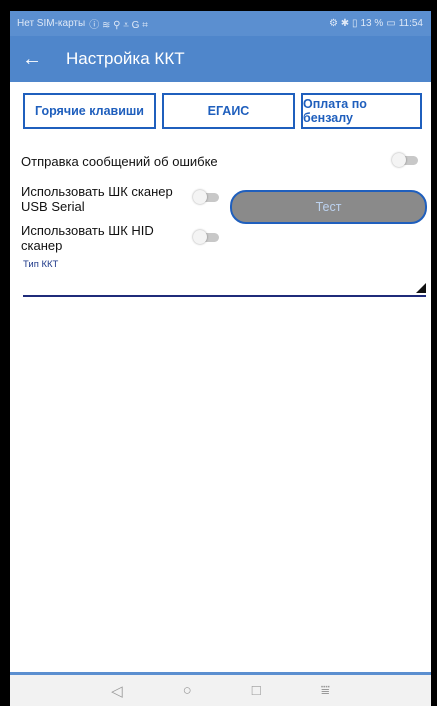 The height and width of the screenshot is (706, 437). I want to click on hid-scanner-label: Использовать ШК HID сканер, so click(87, 238).